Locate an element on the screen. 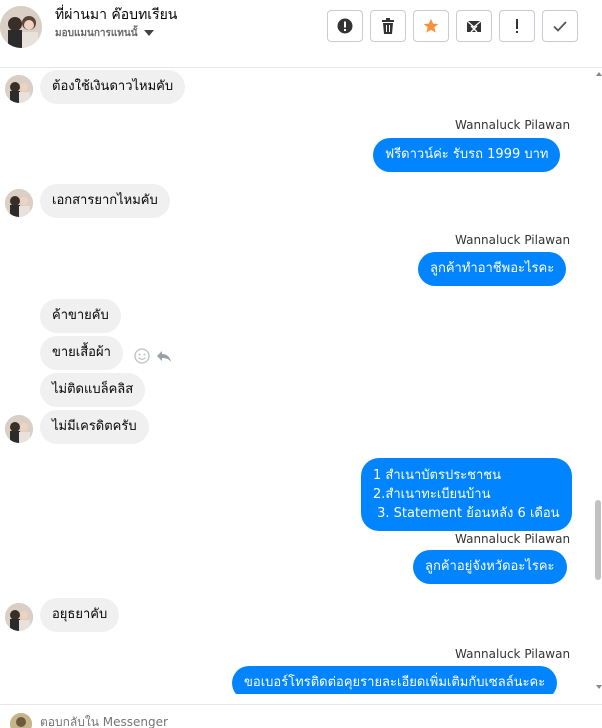  delete-button is located at coordinates (388, 26).